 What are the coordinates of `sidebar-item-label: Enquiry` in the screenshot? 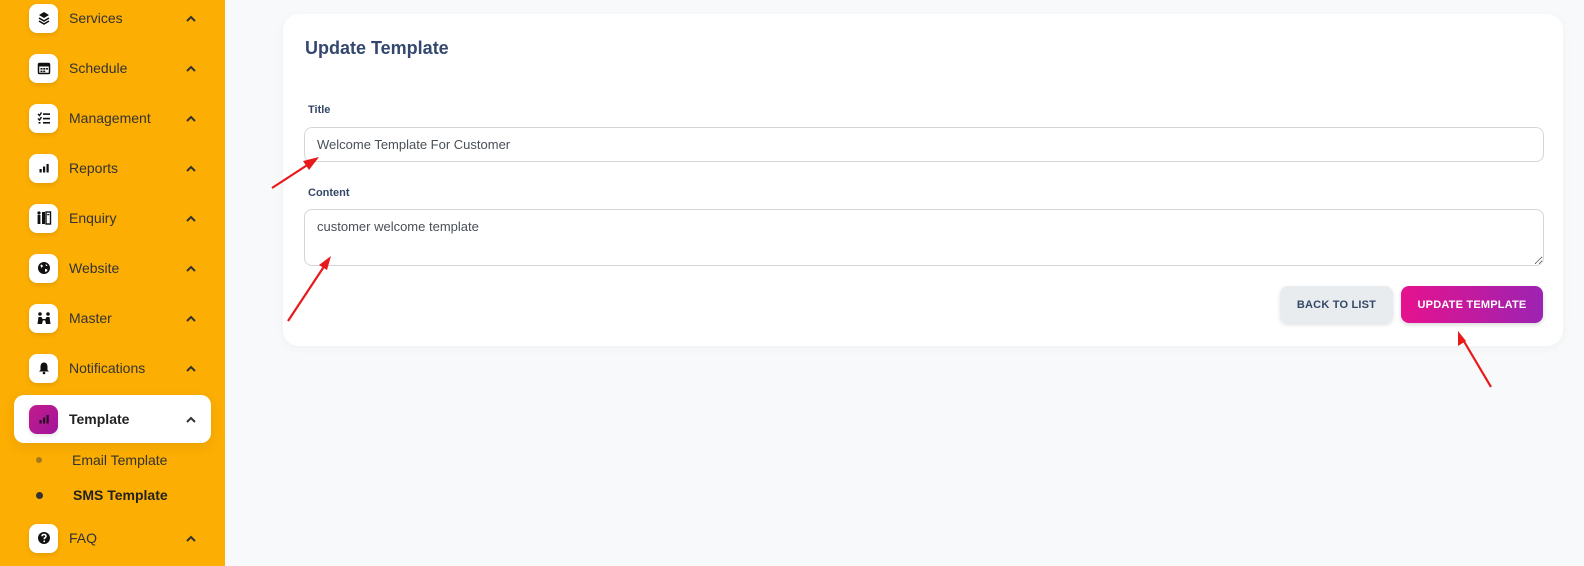 It's located at (93, 218).